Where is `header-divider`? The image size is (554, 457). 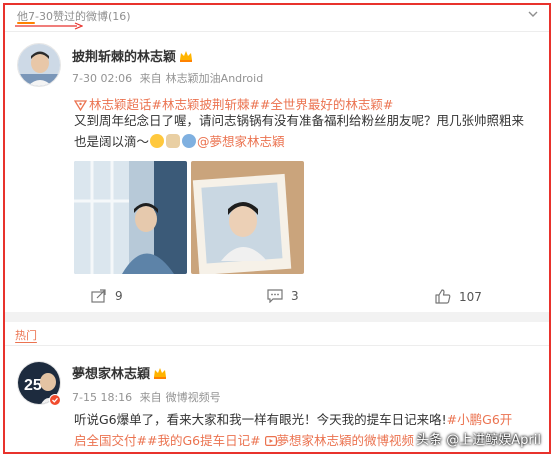 header-divider is located at coordinates (277, 31).